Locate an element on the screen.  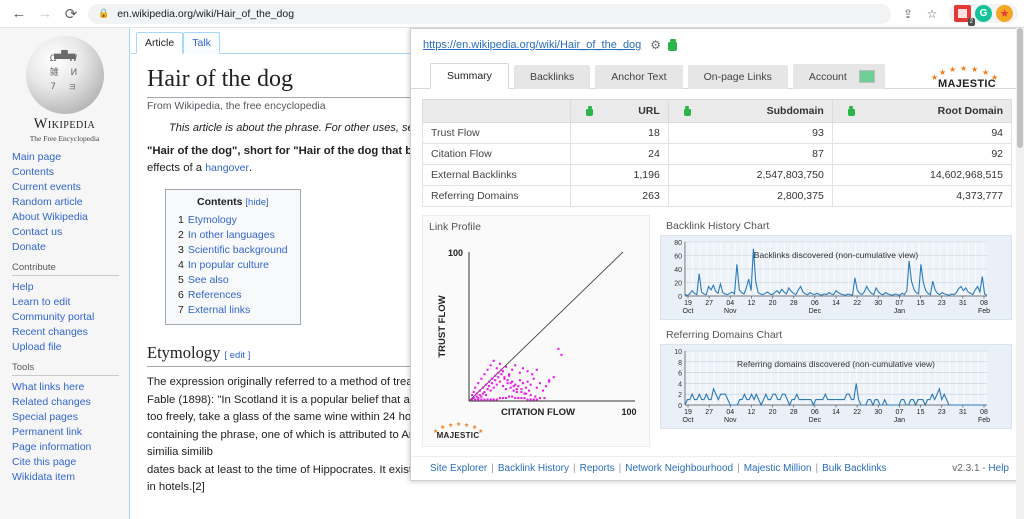
sidebar-item: Wikidata item is located at coordinates (70, 476).